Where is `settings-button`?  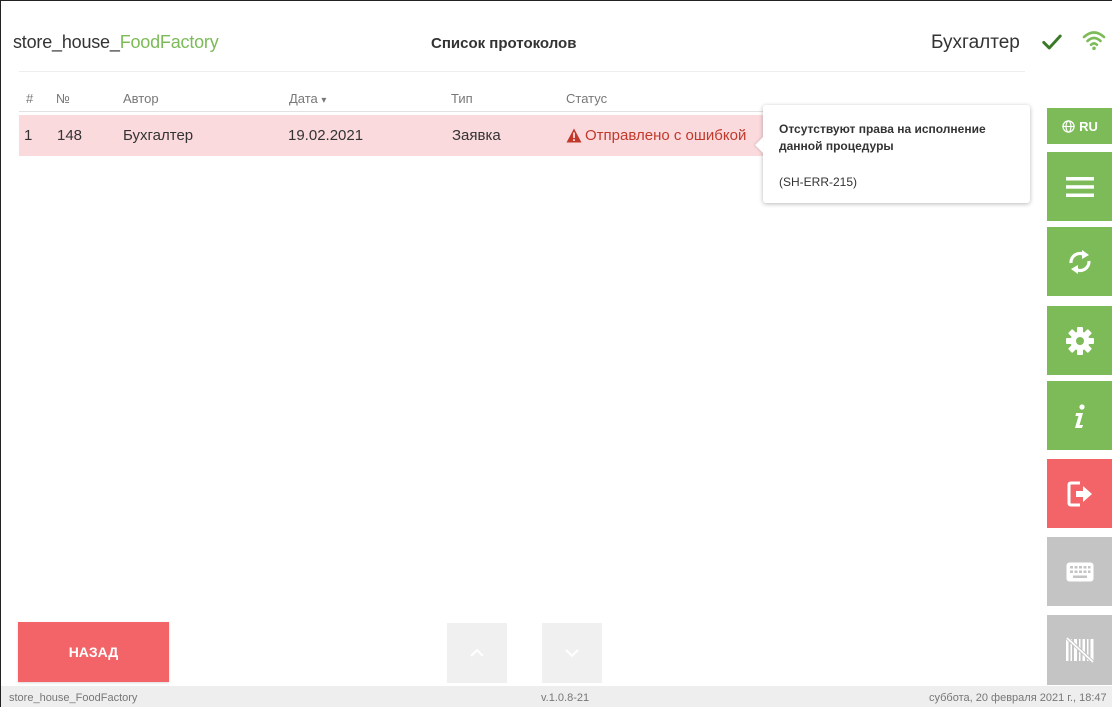 settings-button is located at coordinates (1079, 340).